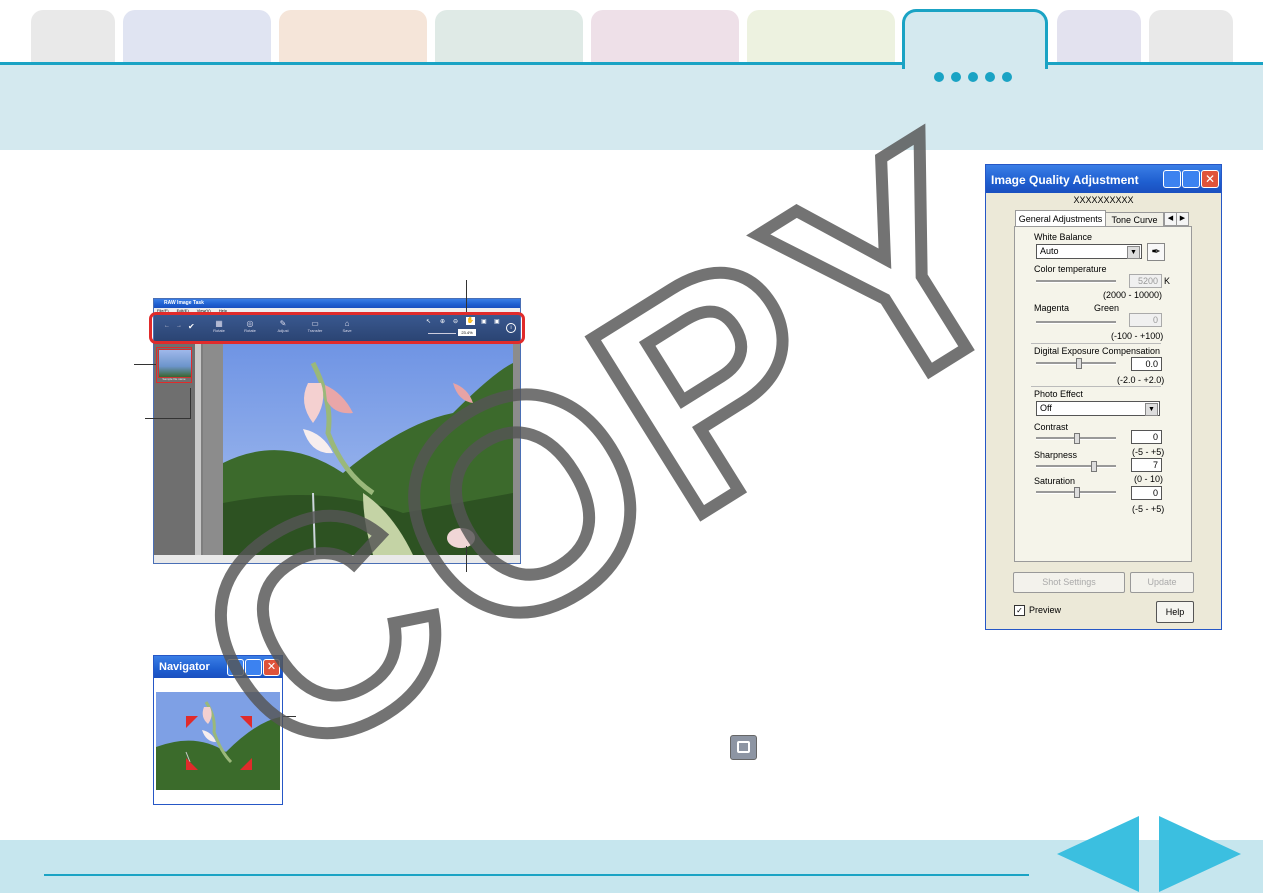  I want to click on thumb-highlight, so click(174, 365).